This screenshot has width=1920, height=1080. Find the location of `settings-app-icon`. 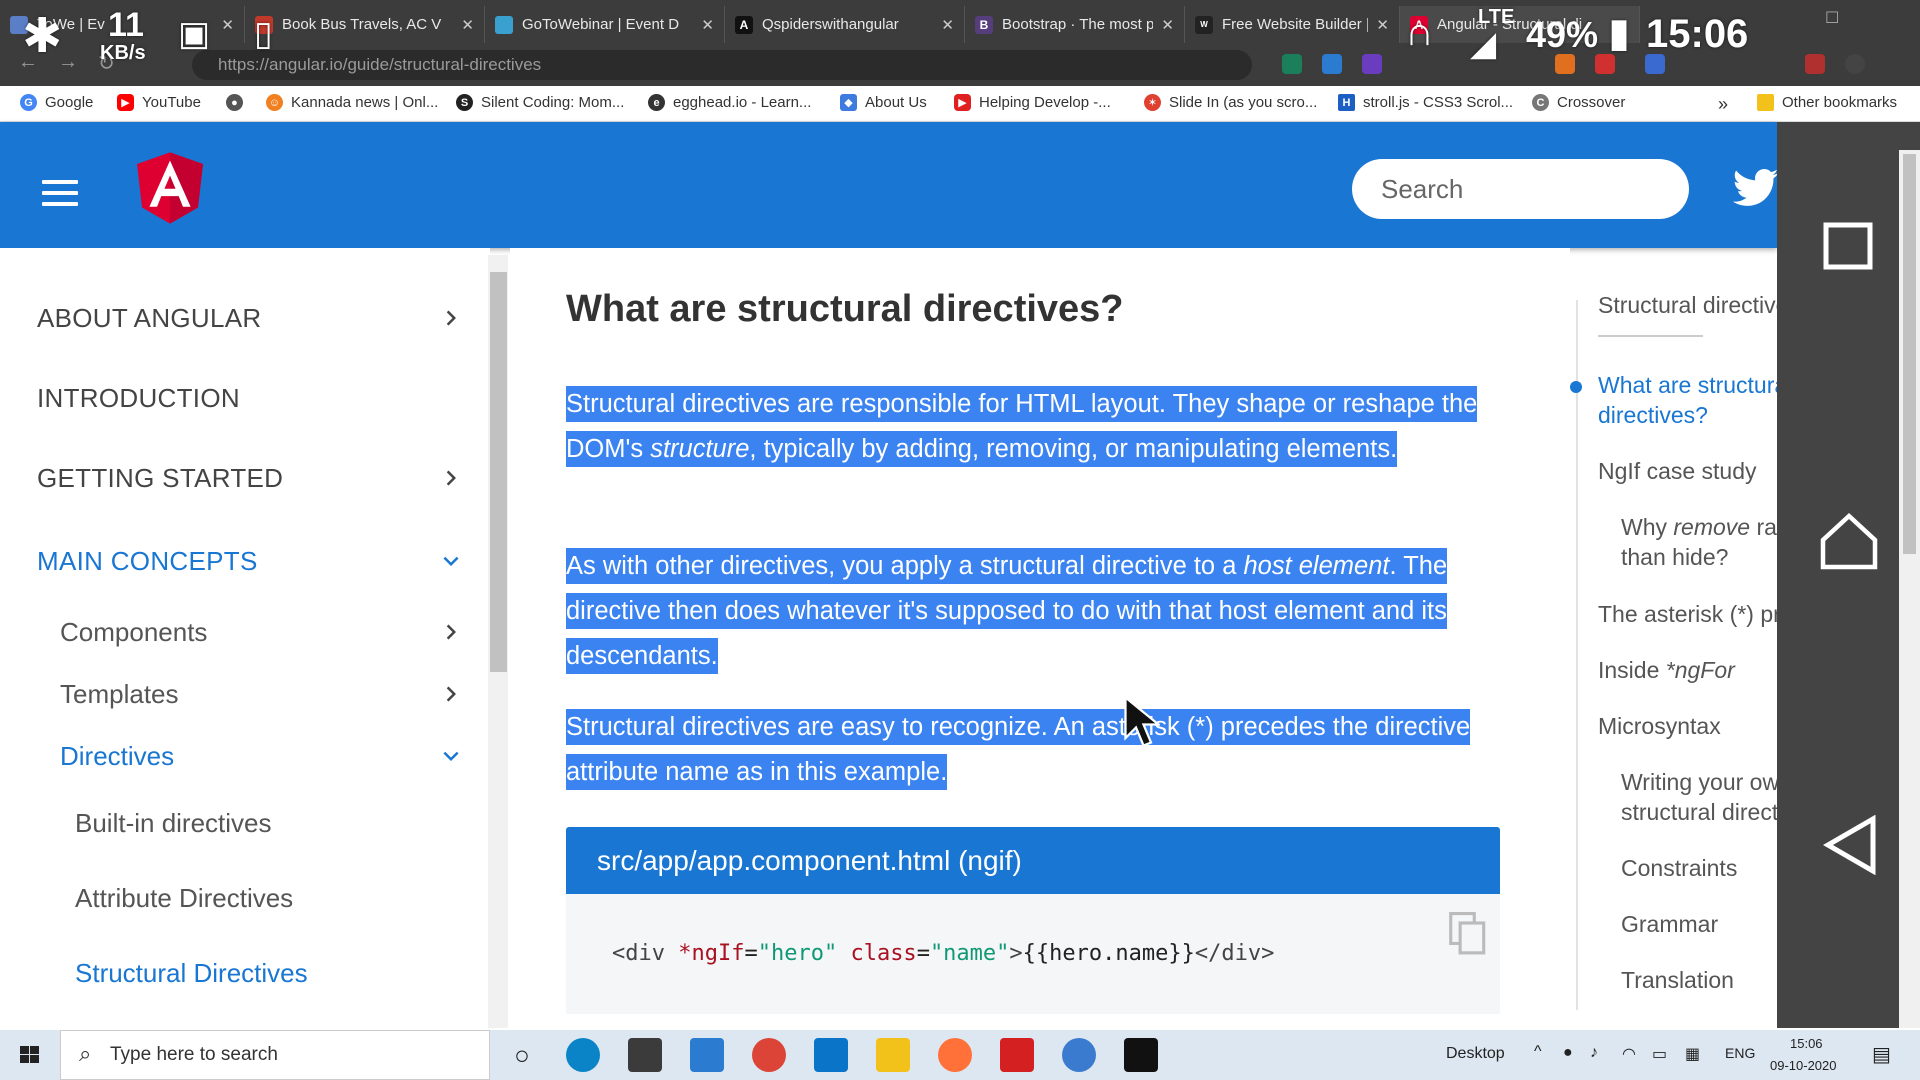

settings-app-icon is located at coordinates (1079, 1055).